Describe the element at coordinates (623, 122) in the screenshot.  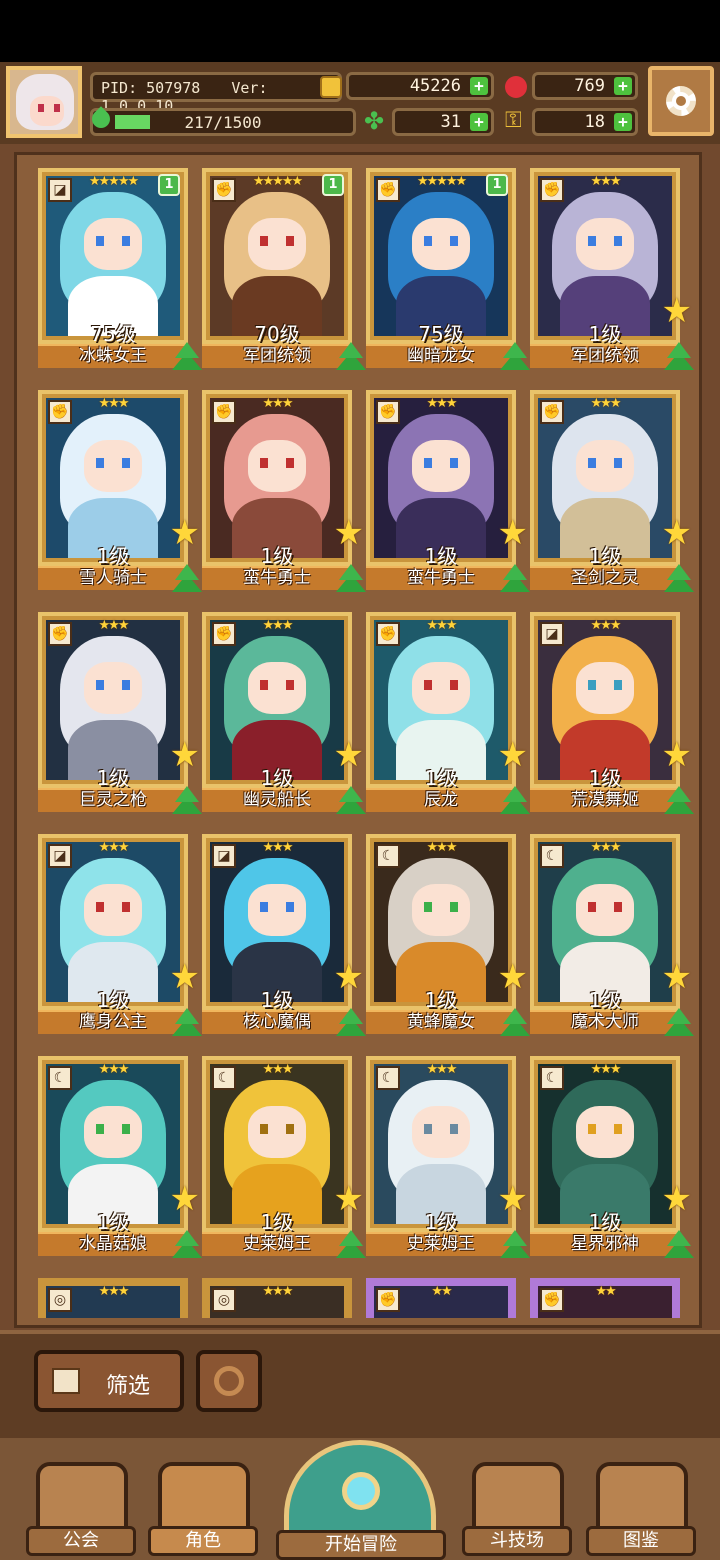
I see `add-key-button: +` at that location.